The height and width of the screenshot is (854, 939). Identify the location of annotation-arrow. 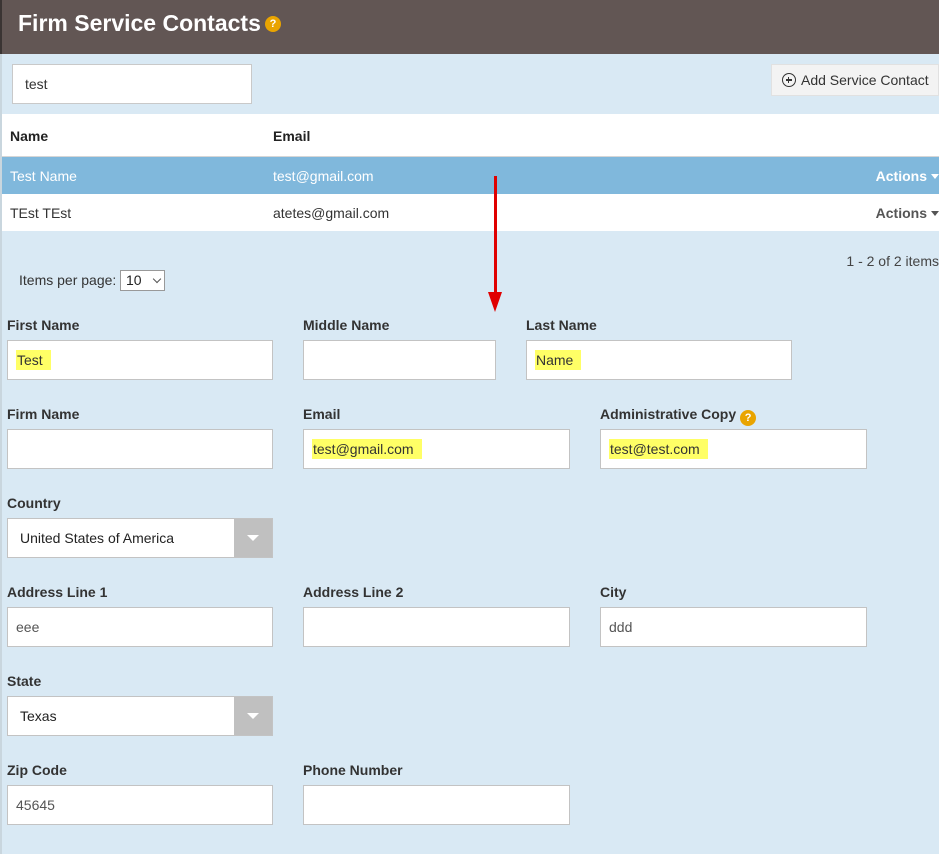
(495, 235).